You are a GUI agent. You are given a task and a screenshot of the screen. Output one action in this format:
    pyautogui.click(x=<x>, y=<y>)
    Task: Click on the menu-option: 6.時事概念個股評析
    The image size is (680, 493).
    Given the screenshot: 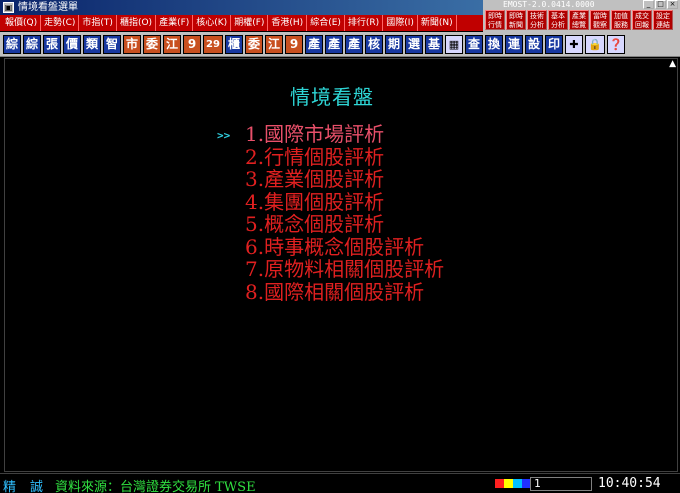 What is the action you would take?
    pyautogui.click(x=344, y=247)
    